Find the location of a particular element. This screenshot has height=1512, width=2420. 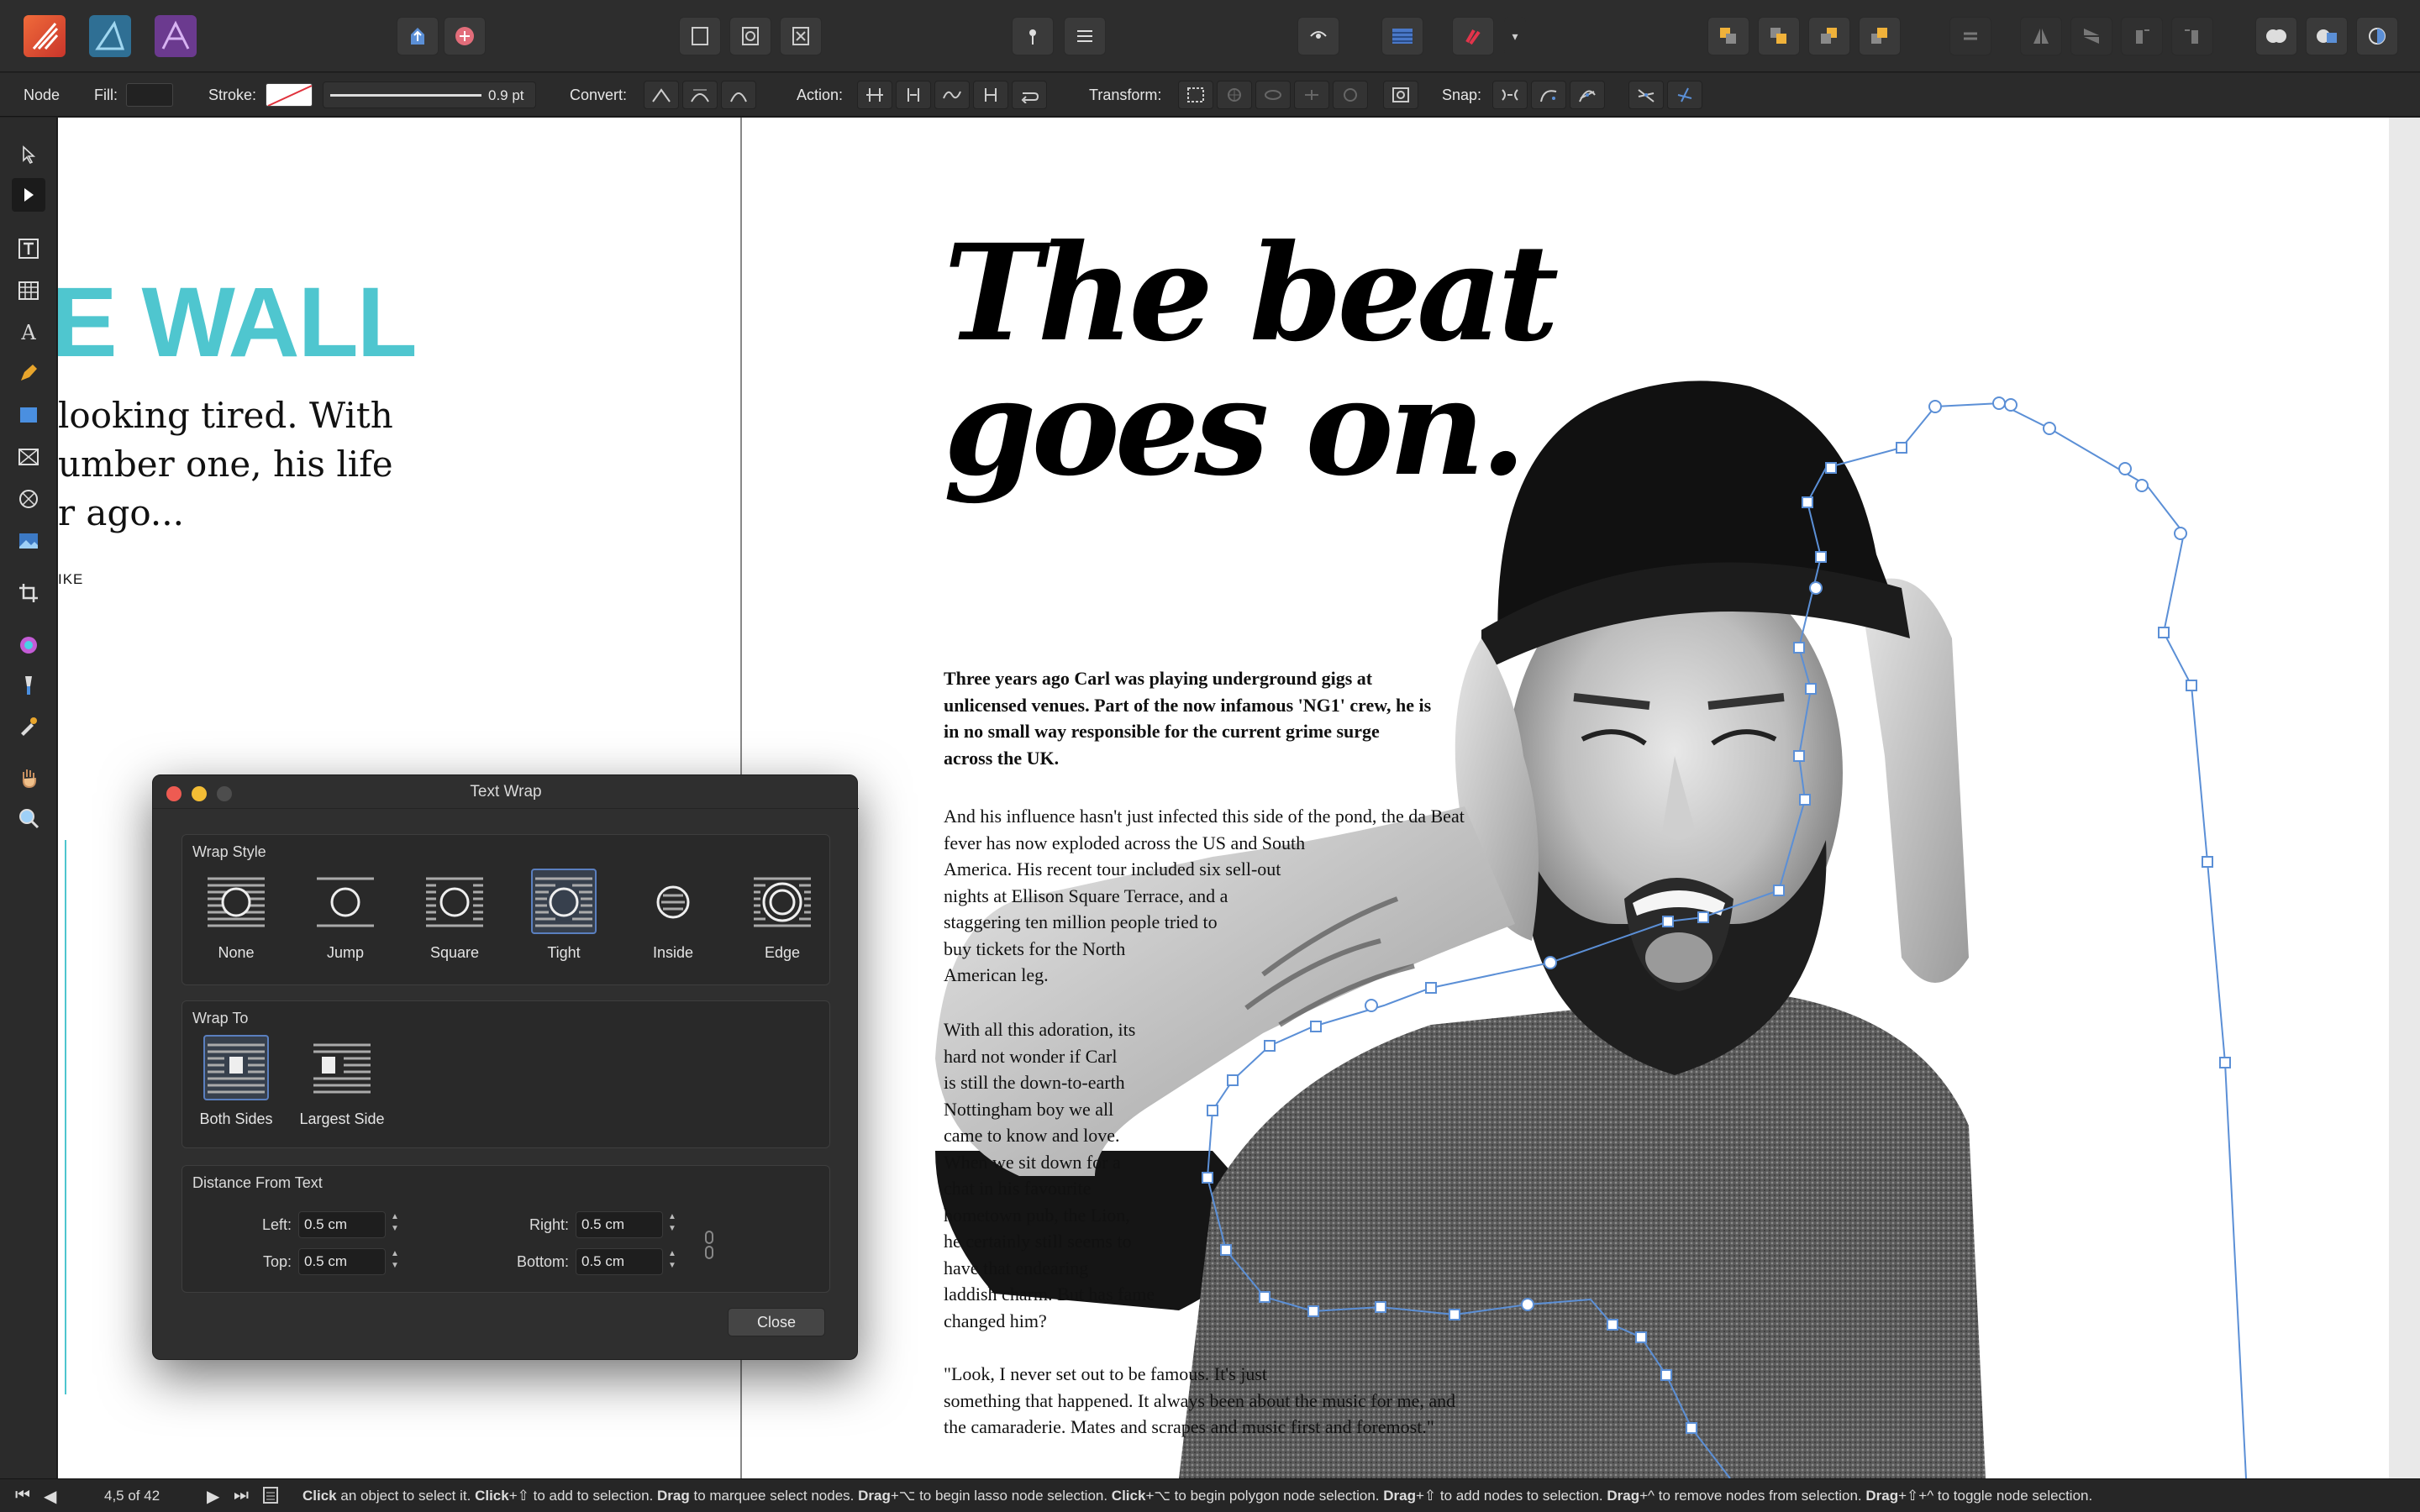

arrange-front-icon is located at coordinates (1880, 36).